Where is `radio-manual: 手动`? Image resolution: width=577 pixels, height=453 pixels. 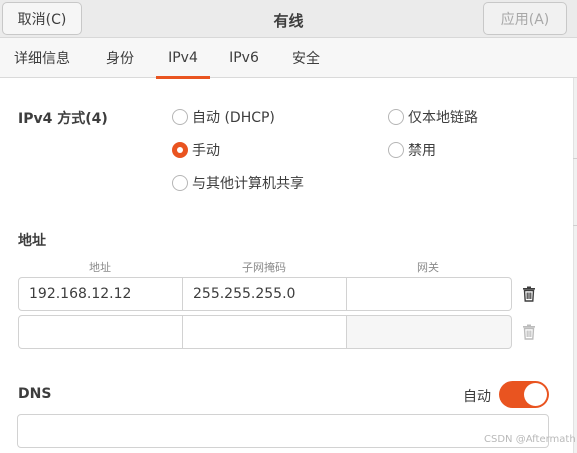
radio-manual: 手动 is located at coordinates (196, 150).